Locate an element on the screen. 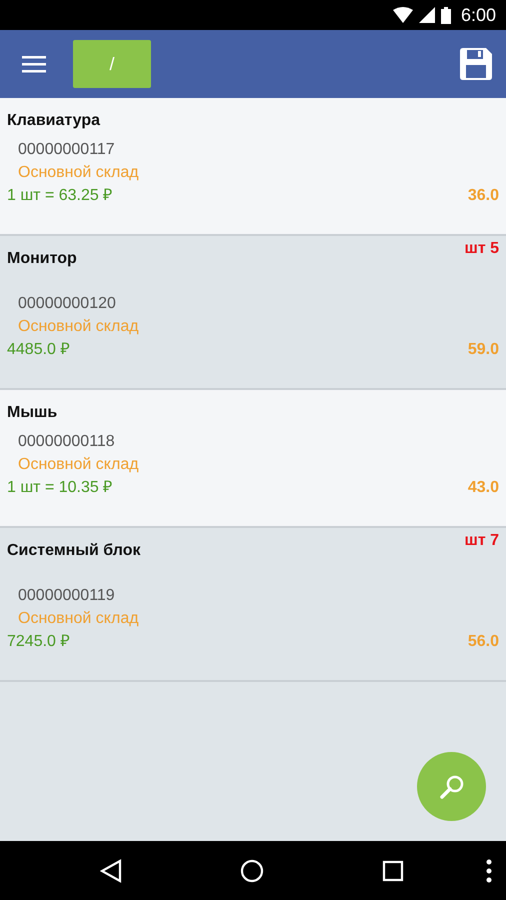 Image resolution: width=506 pixels, height=900 pixels. price: 1 шт = 63.25 ₽ is located at coordinates (59, 196).